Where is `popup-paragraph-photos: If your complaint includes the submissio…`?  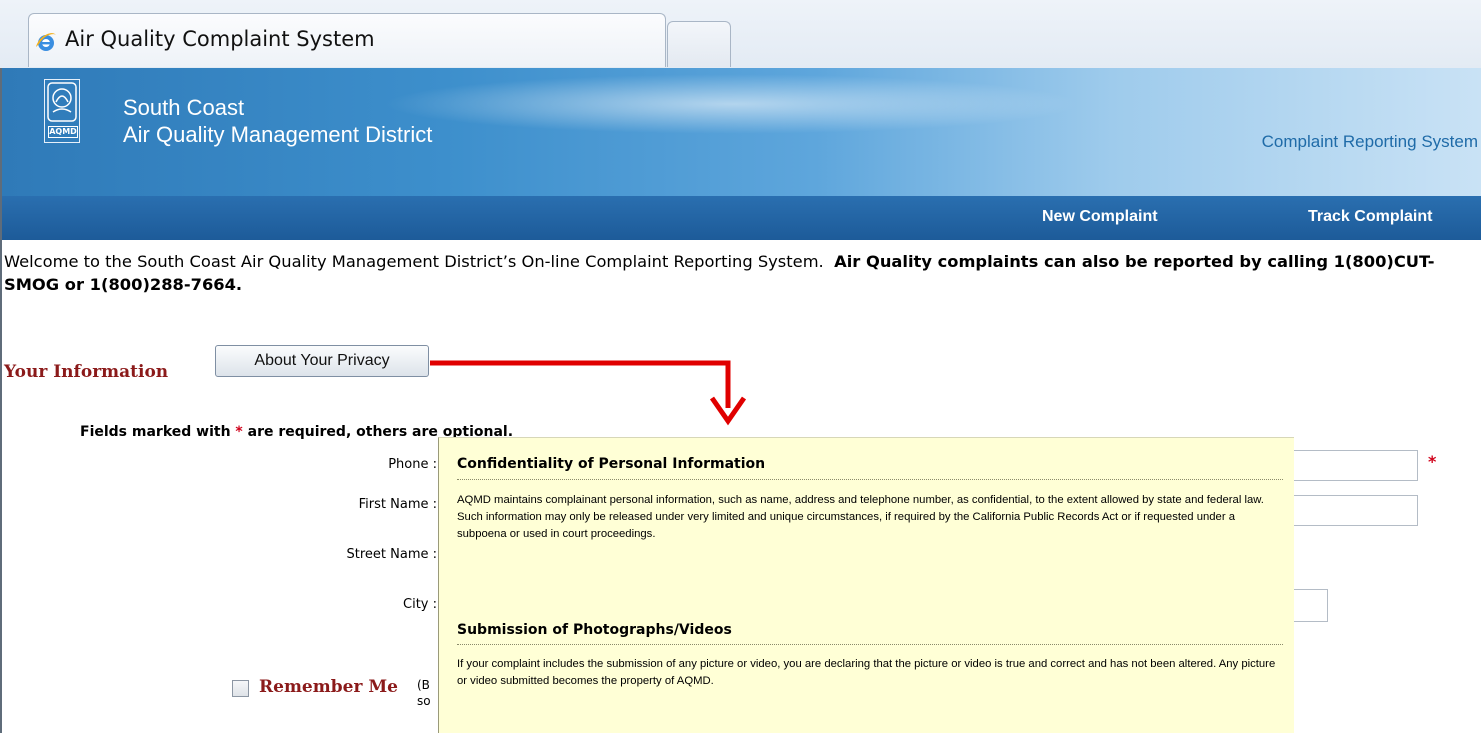 popup-paragraph-photos: If your complaint includes the submissio… is located at coordinates (866, 672).